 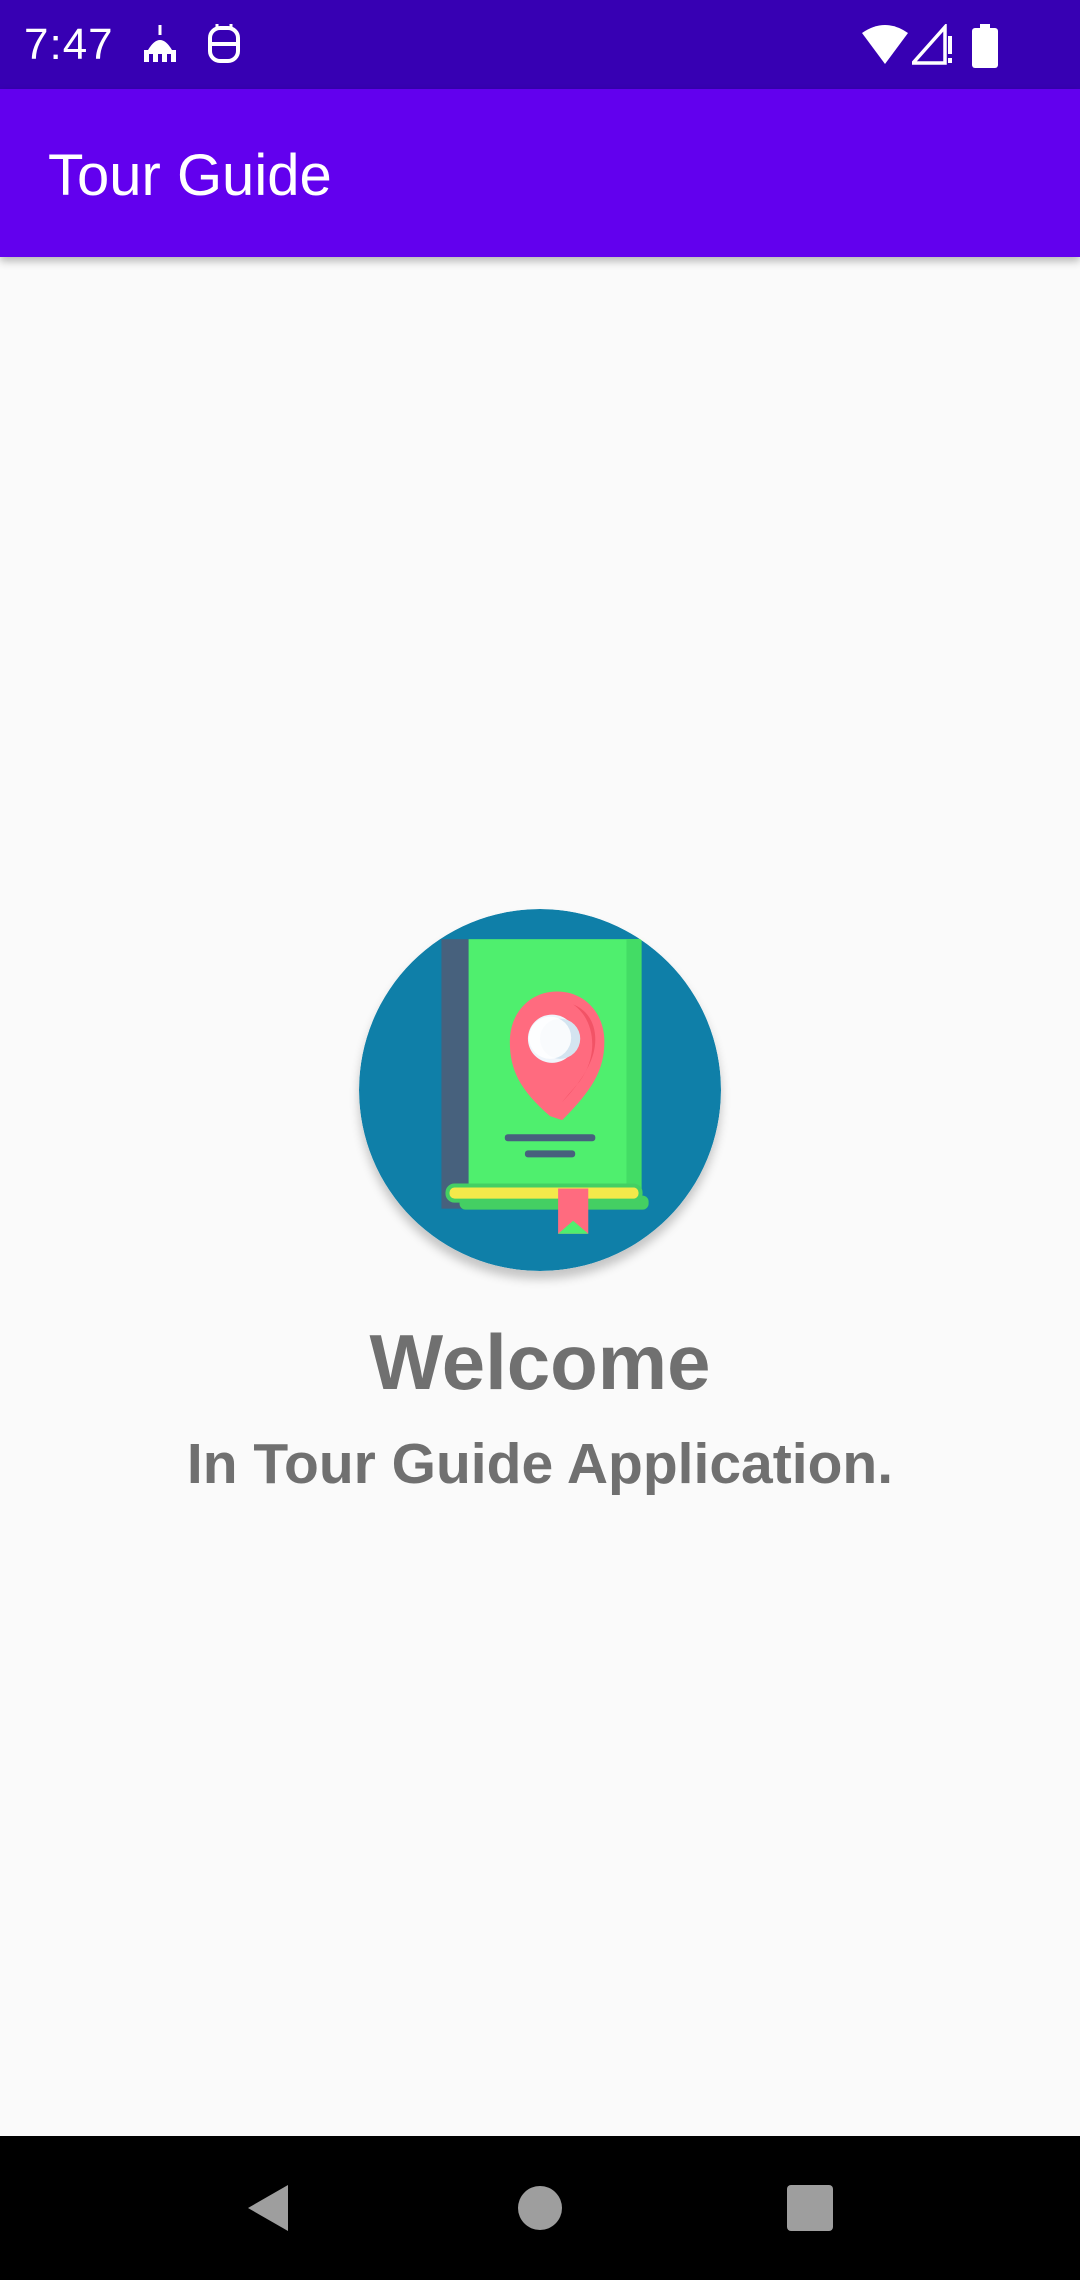 What do you see at coordinates (540, 44) in the screenshot?
I see `status-bar: 7:47` at bounding box center [540, 44].